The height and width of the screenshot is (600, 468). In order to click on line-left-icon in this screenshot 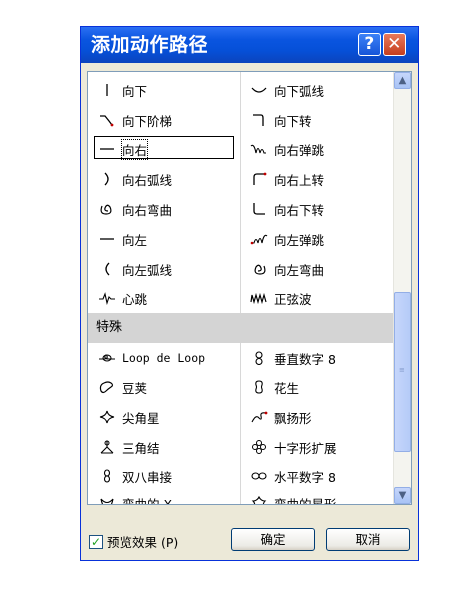, I will do `click(107, 239)`.